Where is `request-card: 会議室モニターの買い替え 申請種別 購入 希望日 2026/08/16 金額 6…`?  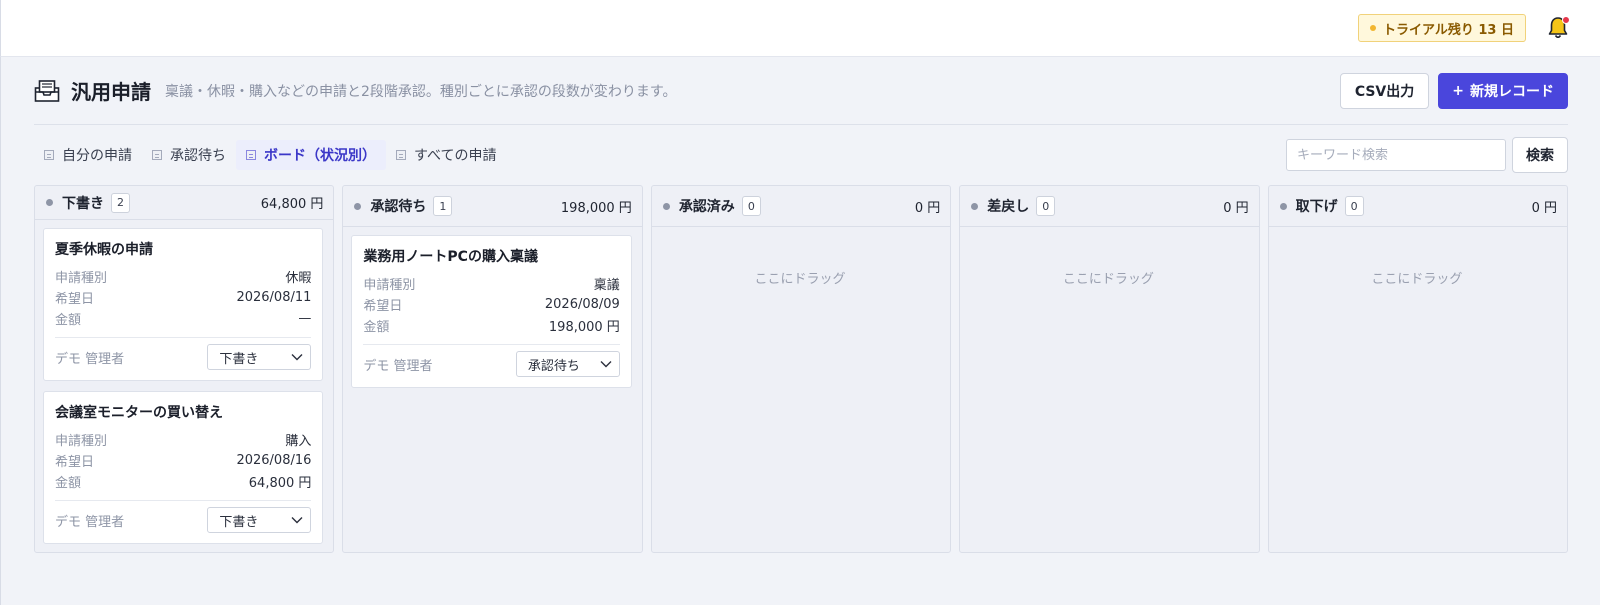 request-card: 会議室モニターの買い替え 申請種別 購入 希望日 2026/08/16 金額 6… is located at coordinates (183, 467).